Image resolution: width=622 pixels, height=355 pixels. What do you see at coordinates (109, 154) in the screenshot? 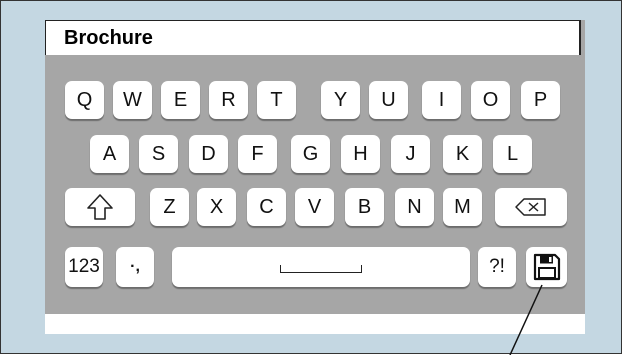
I see `key-a: A` at bounding box center [109, 154].